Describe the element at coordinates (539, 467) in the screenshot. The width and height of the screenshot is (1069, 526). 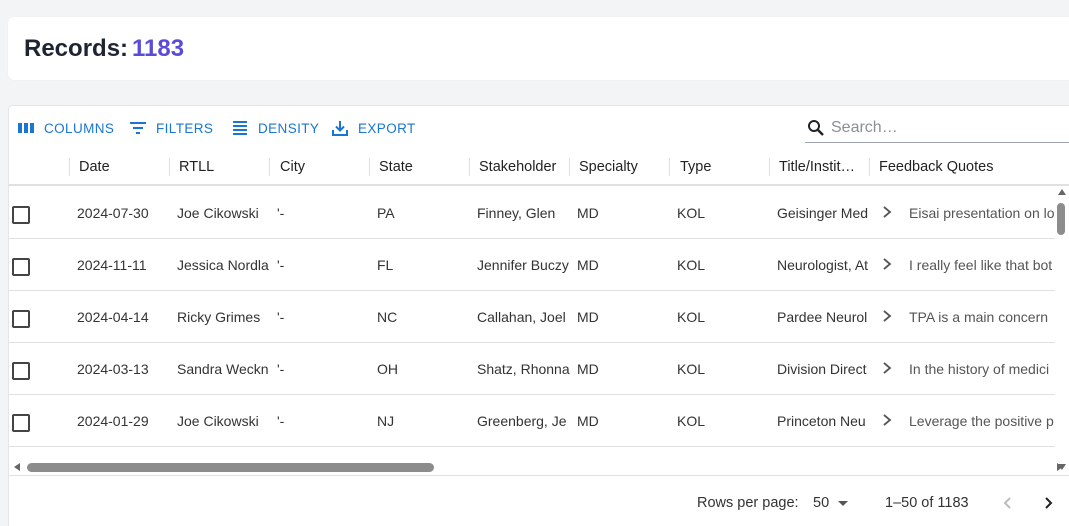
I see `horizontal-scrollbar` at that location.